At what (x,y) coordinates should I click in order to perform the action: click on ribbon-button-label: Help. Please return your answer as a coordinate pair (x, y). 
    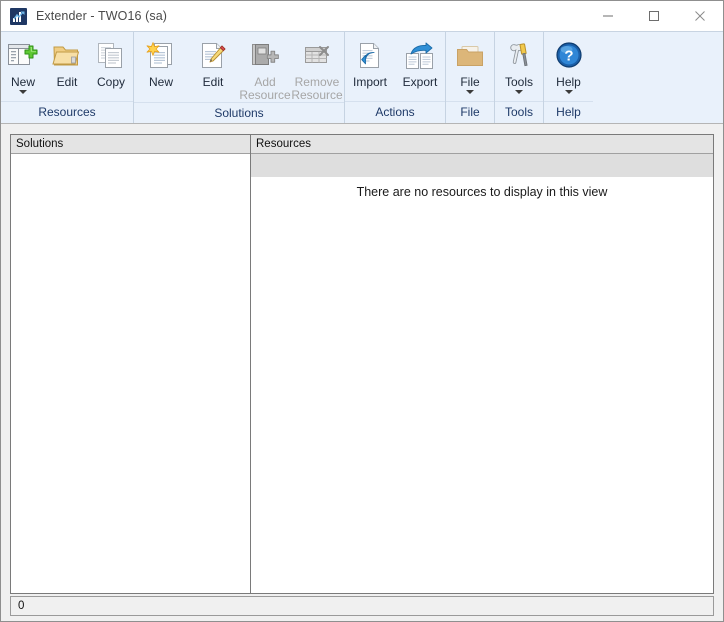
    Looking at the image, I should click on (568, 82).